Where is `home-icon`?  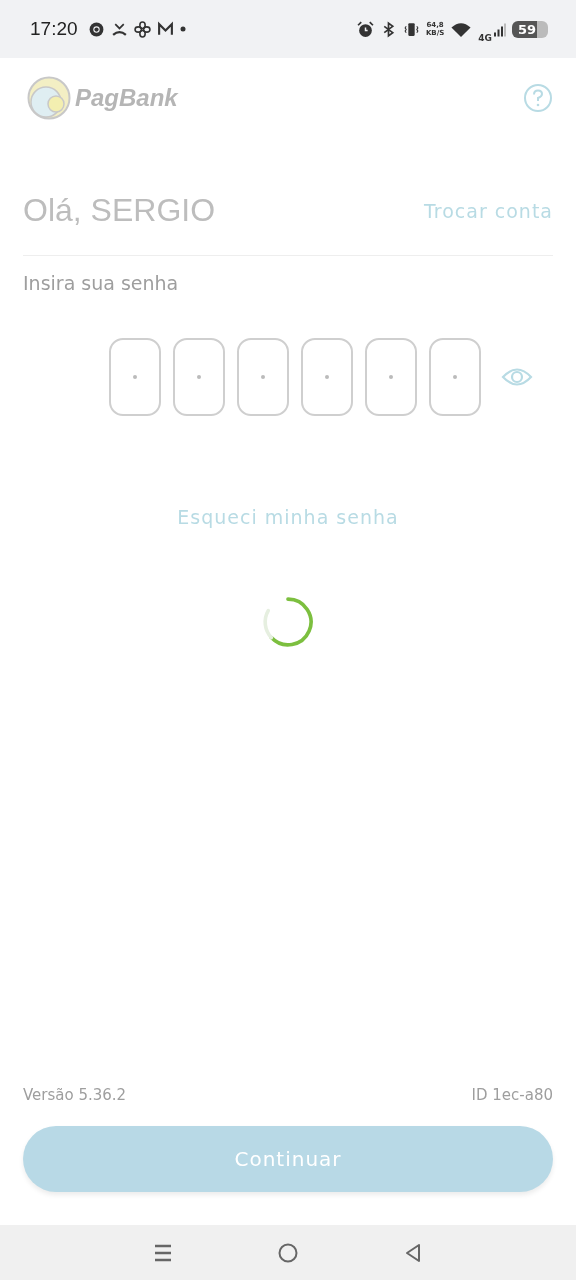
home-icon is located at coordinates (288, 1252).